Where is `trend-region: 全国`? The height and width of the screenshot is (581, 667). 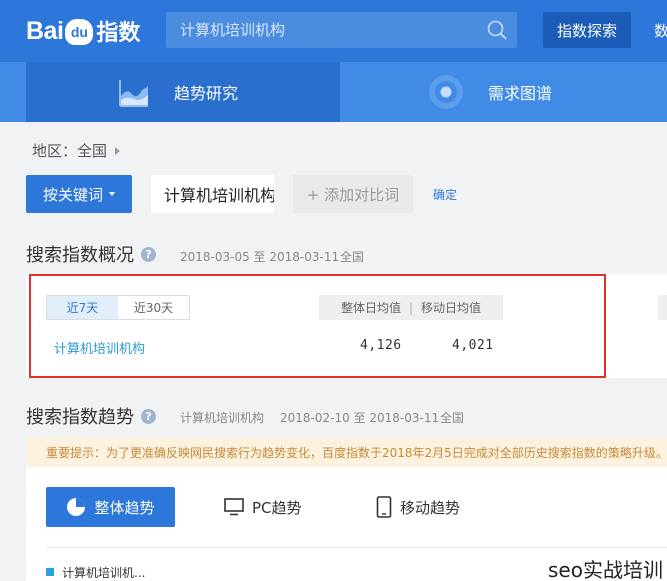
trend-region: 全国 is located at coordinates (452, 418).